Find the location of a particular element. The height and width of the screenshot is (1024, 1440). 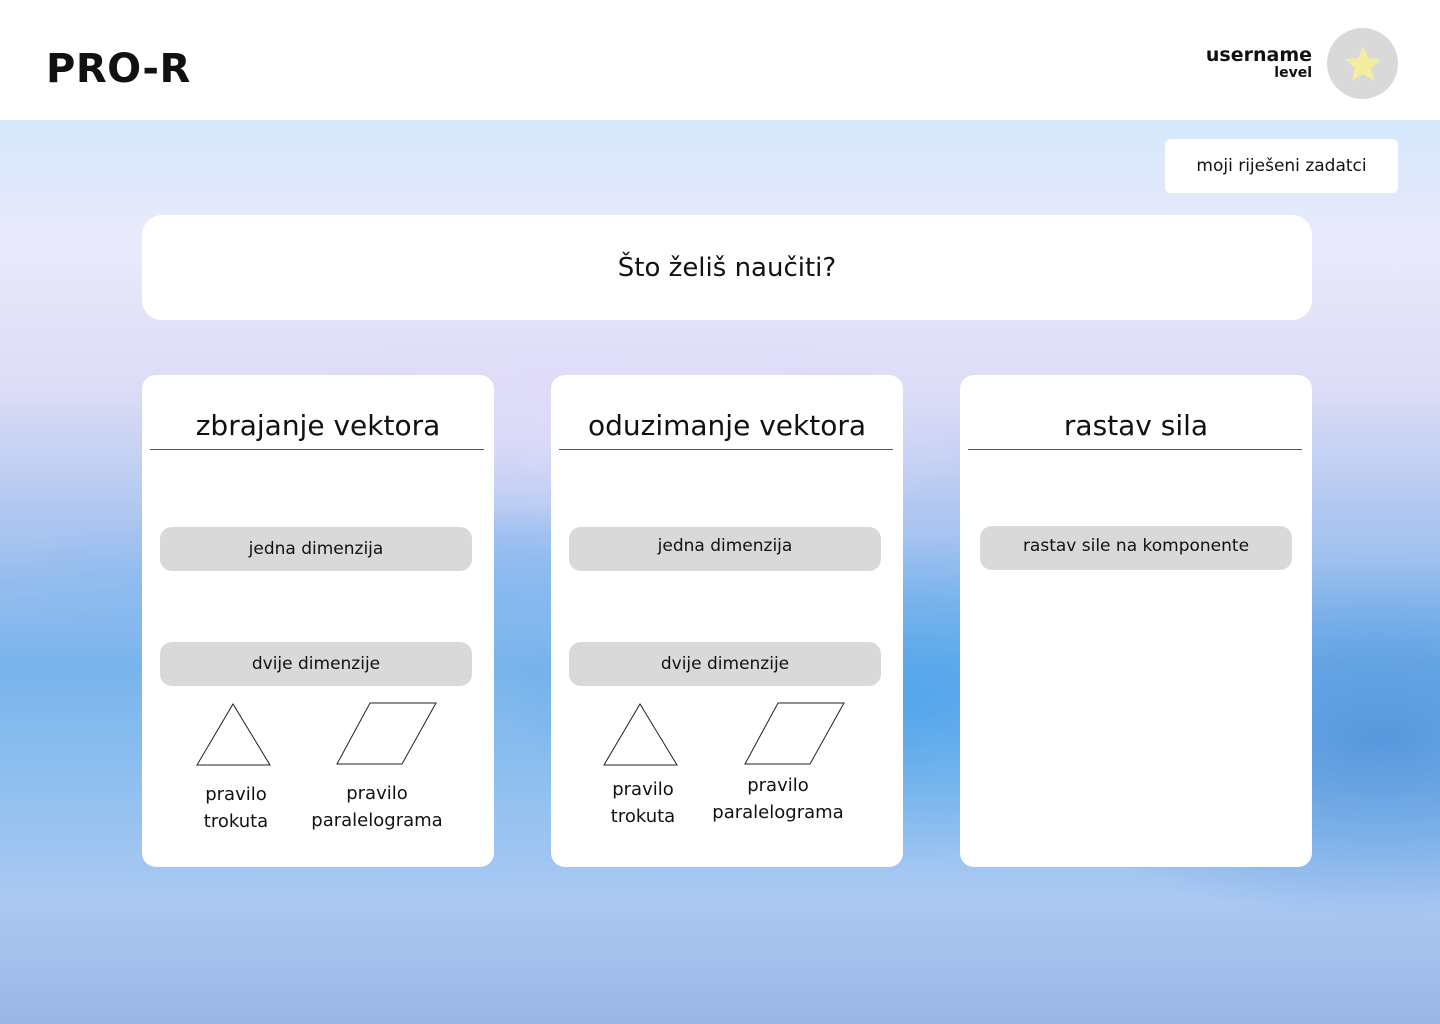

top-bar: PRO-R username level is located at coordinates (720, 60).